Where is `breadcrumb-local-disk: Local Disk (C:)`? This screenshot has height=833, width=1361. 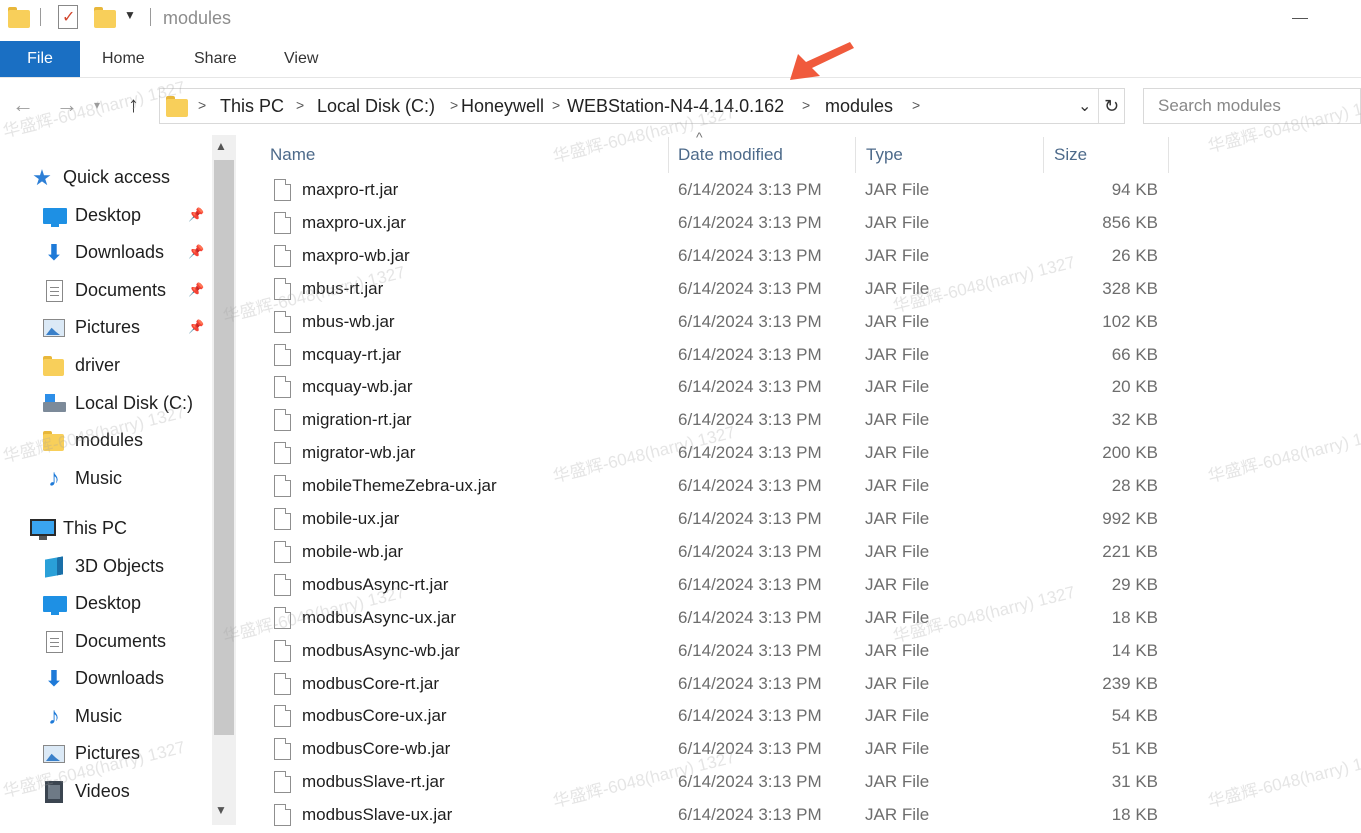 breadcrumb-local-disk: Local Disk (C:) is located at coordinates (376, 106).